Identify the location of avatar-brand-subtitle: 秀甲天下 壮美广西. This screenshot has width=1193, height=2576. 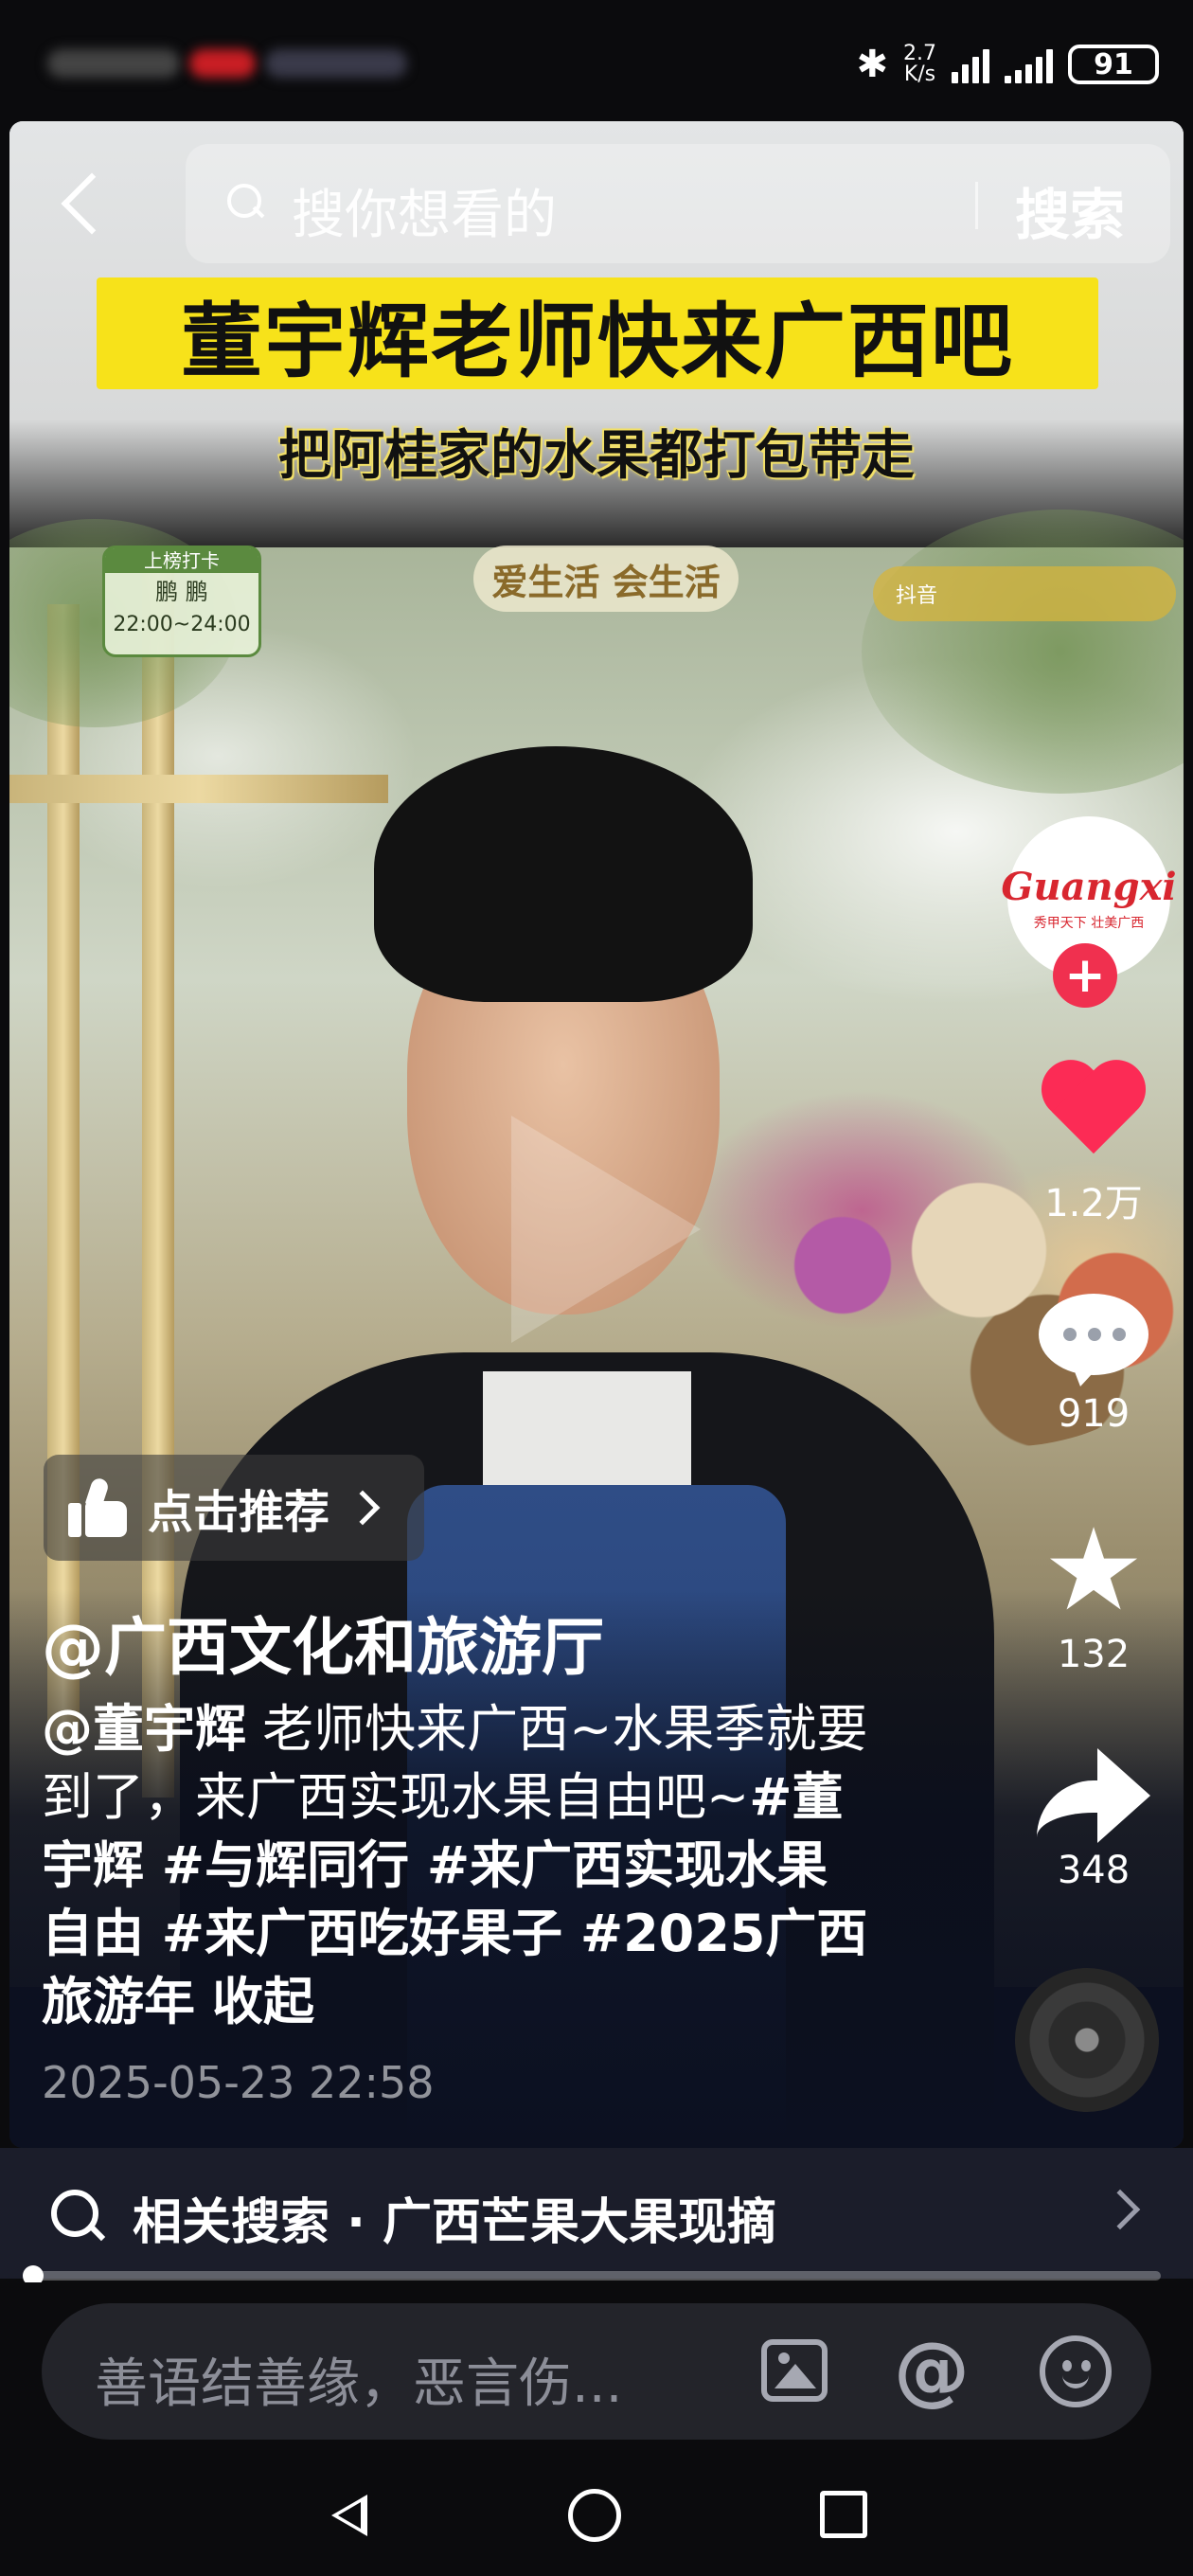
(1089, 923).